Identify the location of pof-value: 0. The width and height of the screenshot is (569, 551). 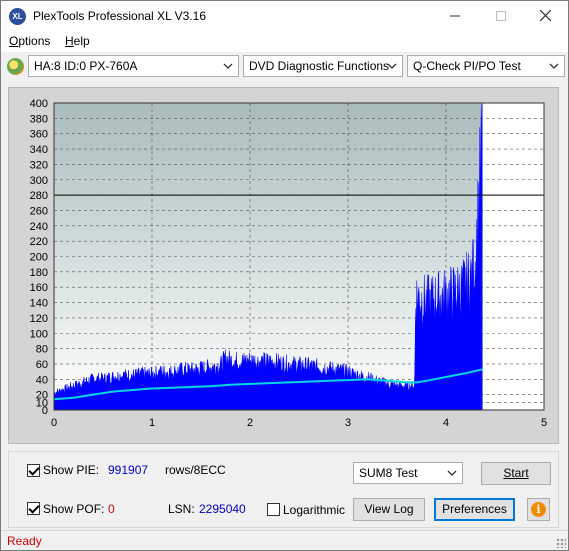
(111, 509).